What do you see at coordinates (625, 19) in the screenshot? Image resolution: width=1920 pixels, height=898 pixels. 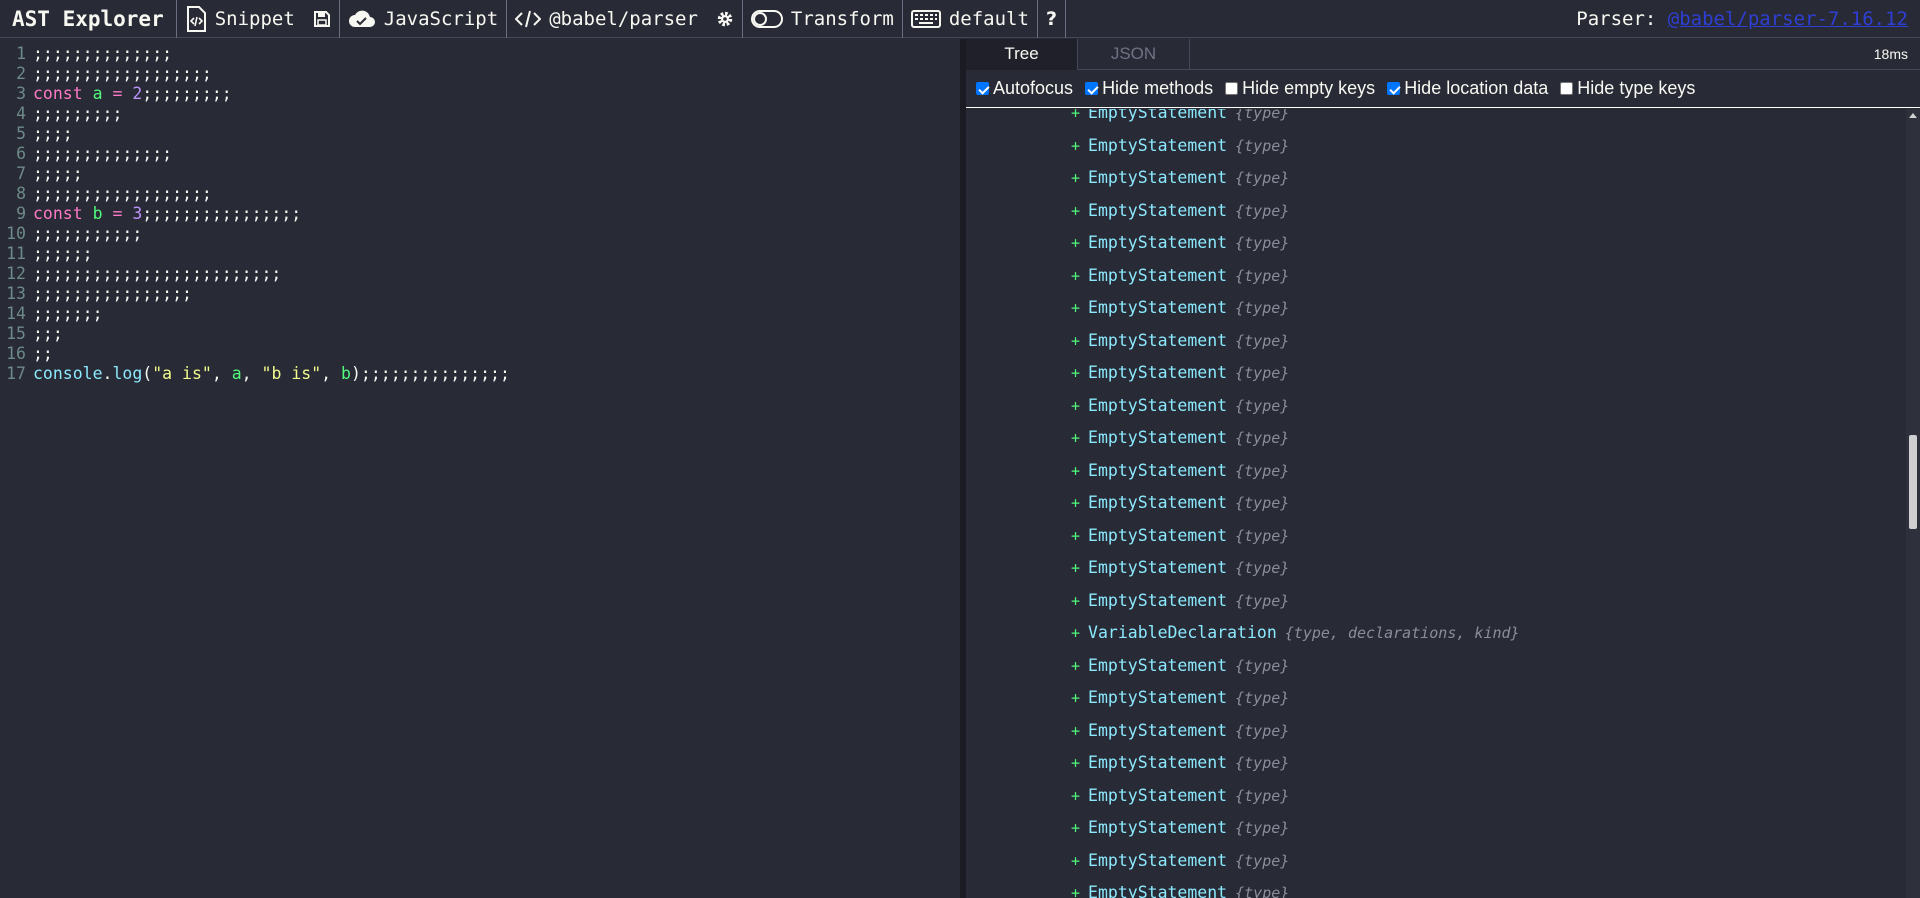 I see `parser-select: @babel/parser` at bounding box center [625, 19].